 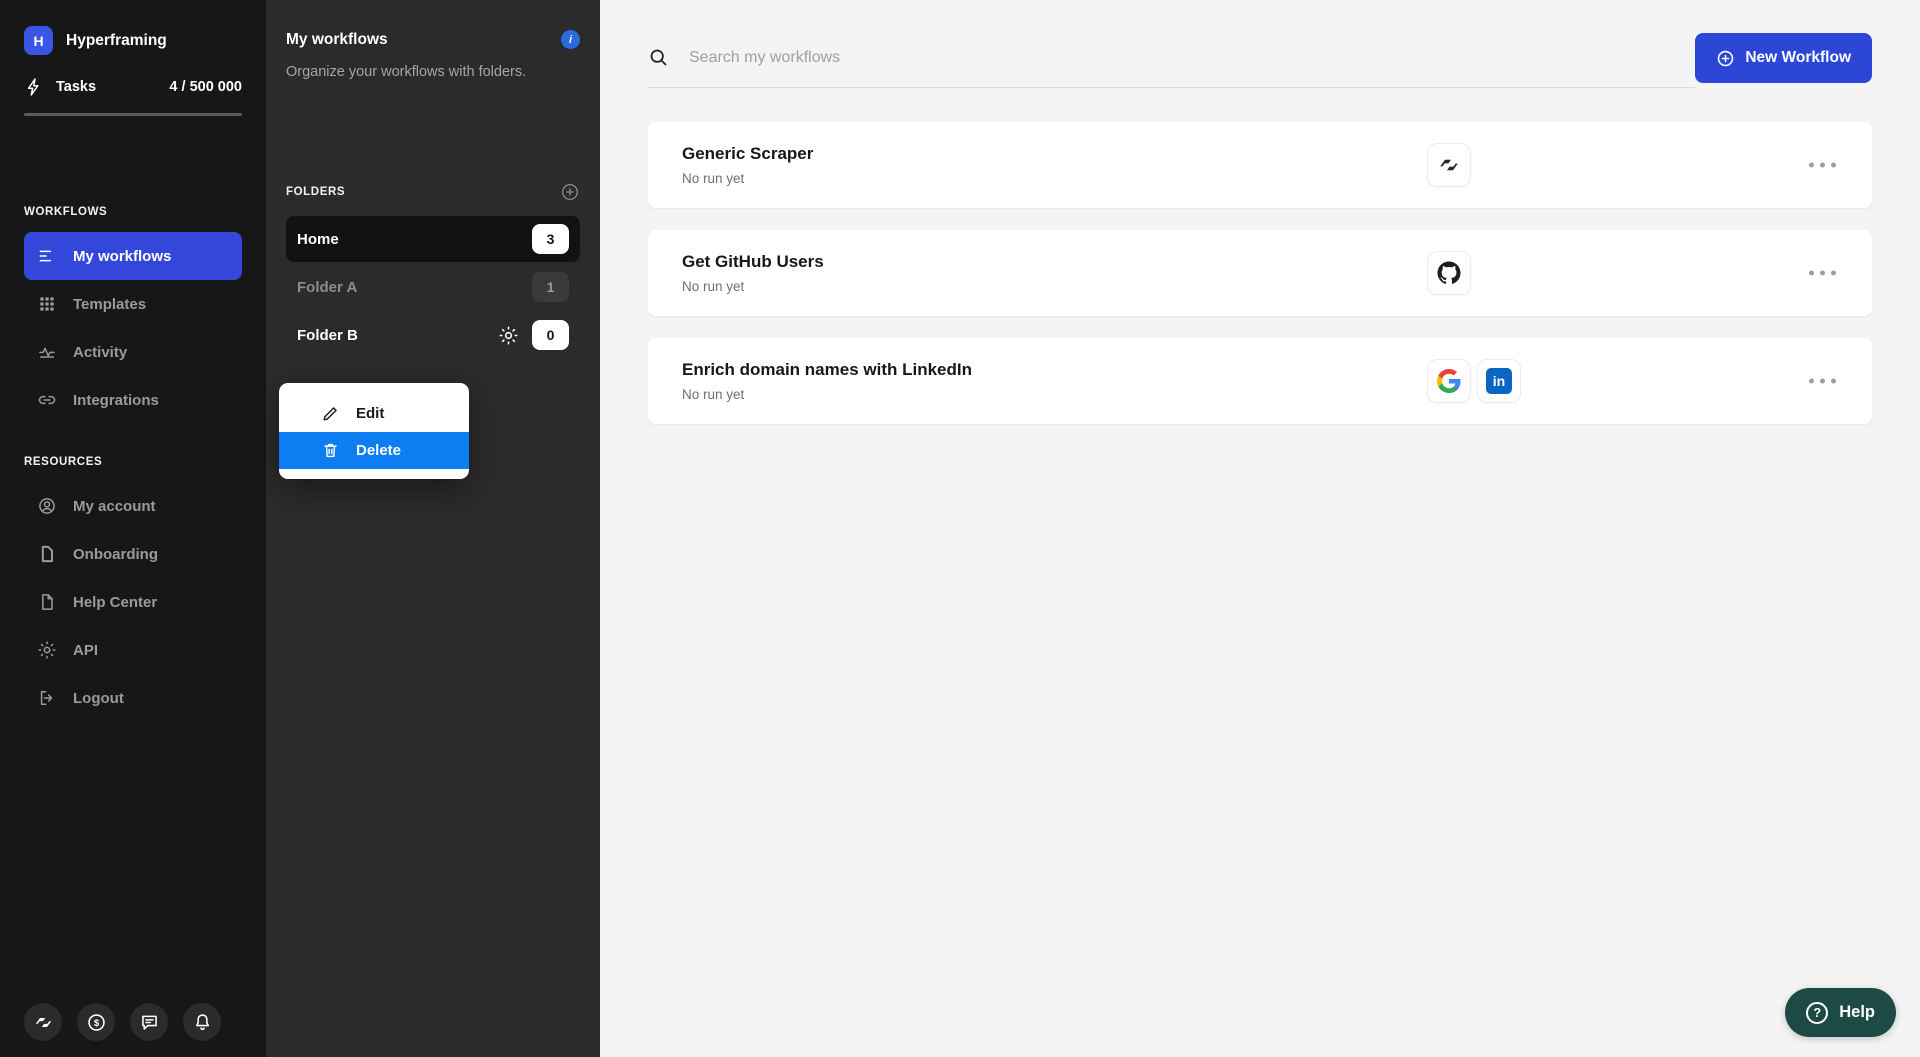 I want to click on folder-settings-gear-icon, so click(x=508, y=335).